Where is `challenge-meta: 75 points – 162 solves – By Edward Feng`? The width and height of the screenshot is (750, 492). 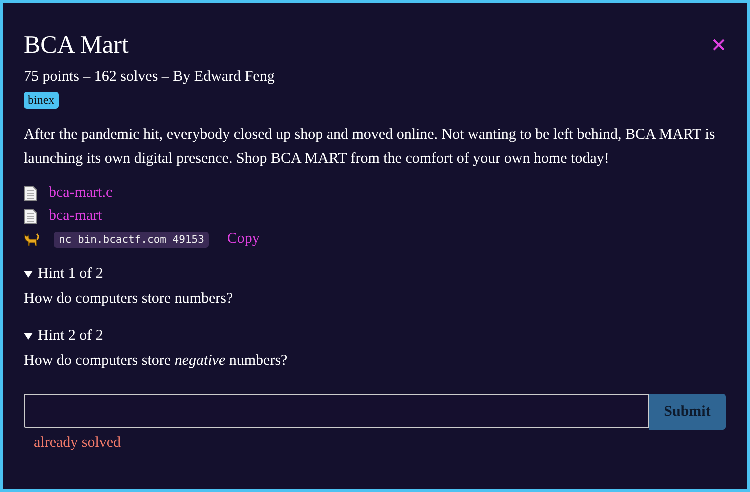
challenge-meta: 75 points – 162 solves – By Edward Feng is located at coordinates (150, 77).